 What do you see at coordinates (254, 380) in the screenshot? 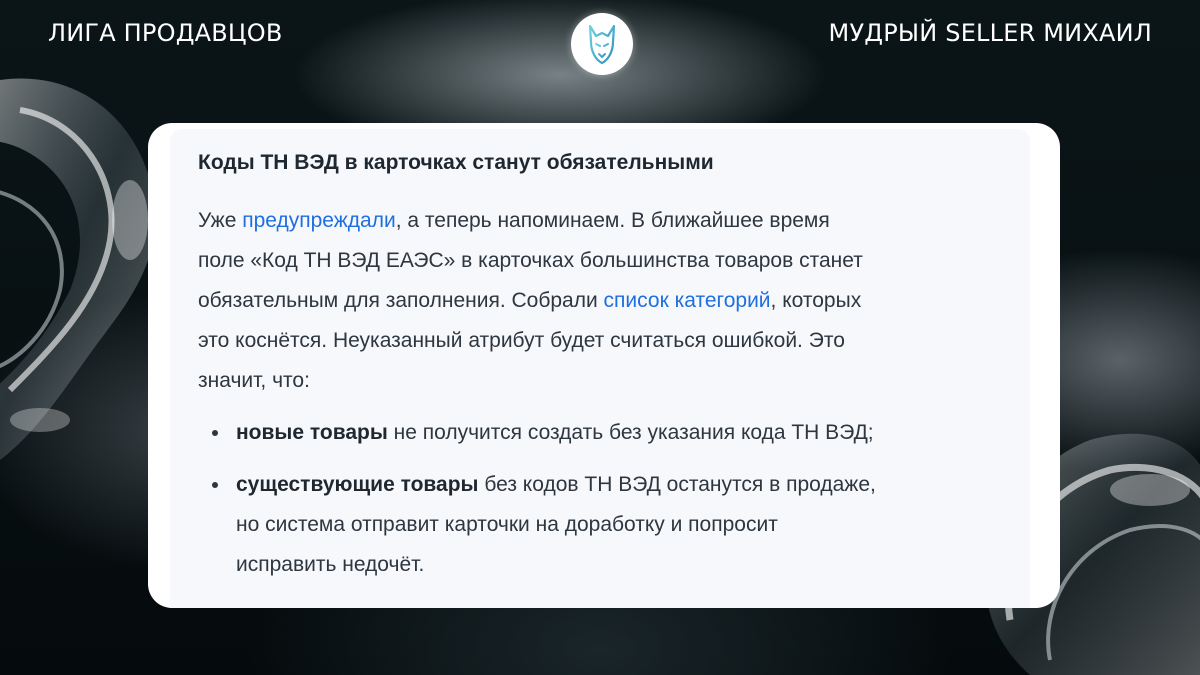
I see `paragraph-line-5: значит, что:` at bounding box center [254, 380].